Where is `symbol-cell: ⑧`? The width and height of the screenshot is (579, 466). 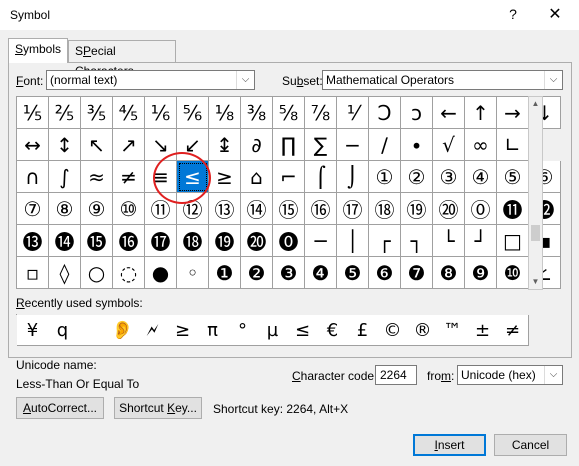
symbol-cell: ⑧ is located at coordinates (65, 209).